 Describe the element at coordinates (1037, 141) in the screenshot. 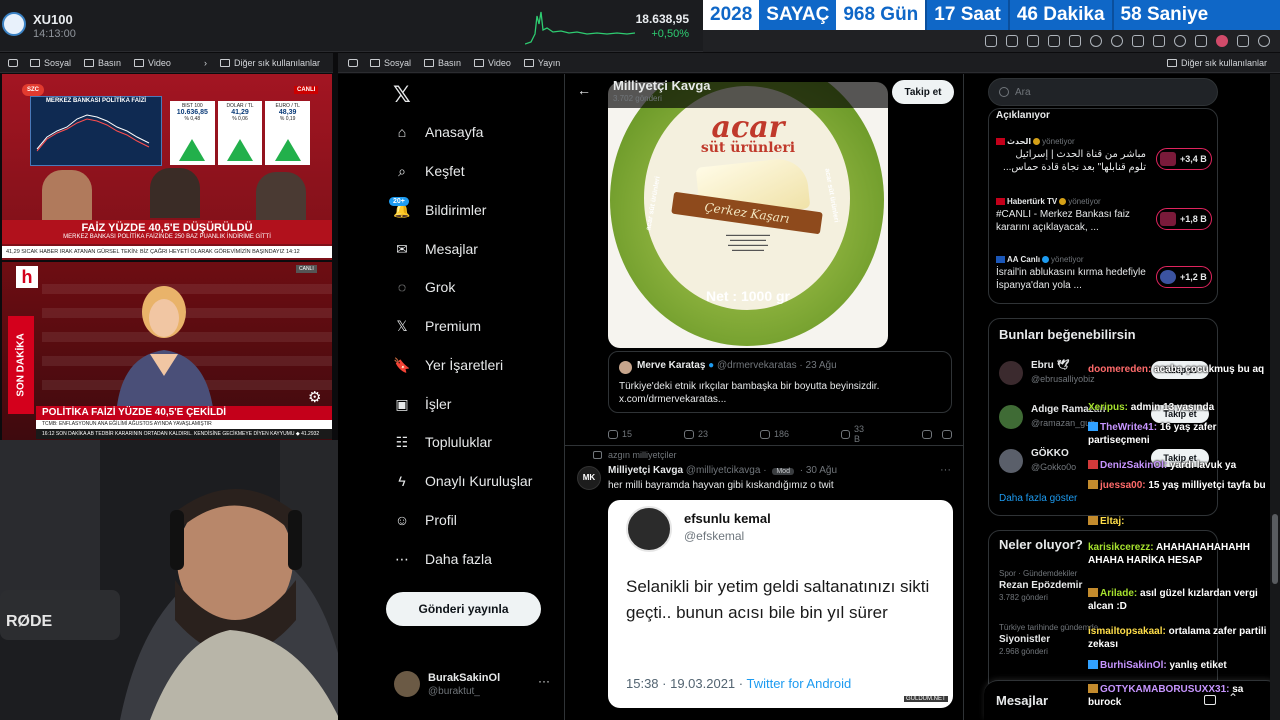

I see `verified-badge-icon` at that location.